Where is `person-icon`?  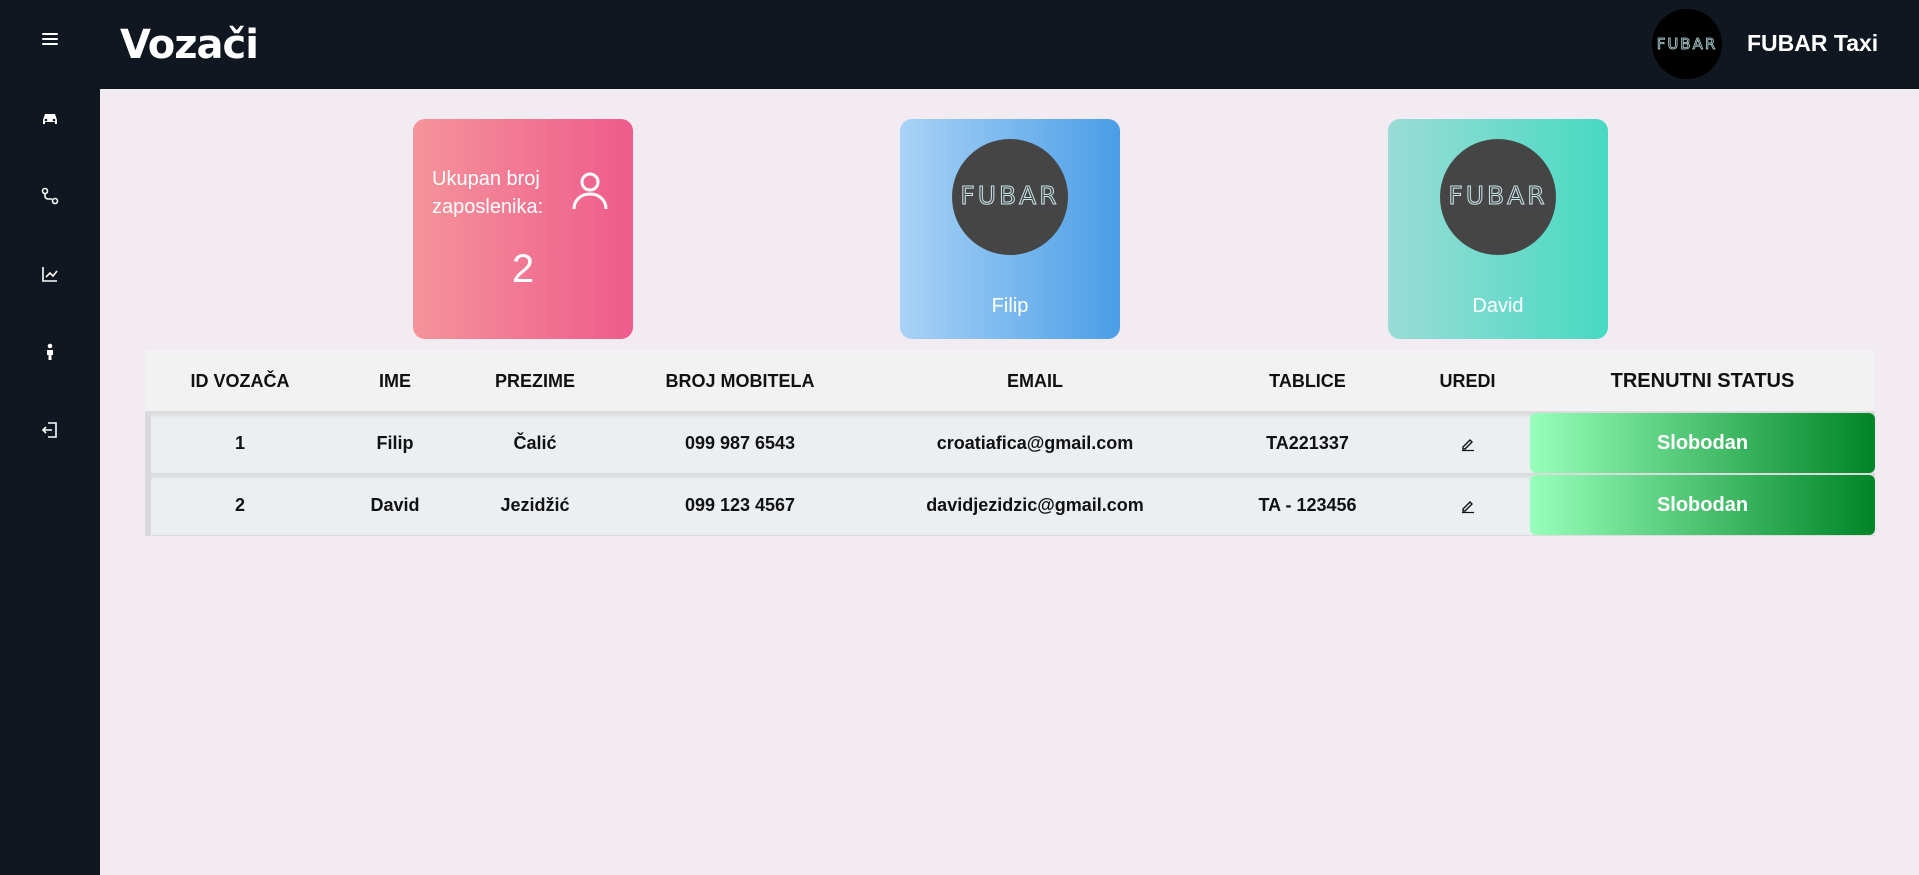
person-icon is located at coordinates (50, 351).